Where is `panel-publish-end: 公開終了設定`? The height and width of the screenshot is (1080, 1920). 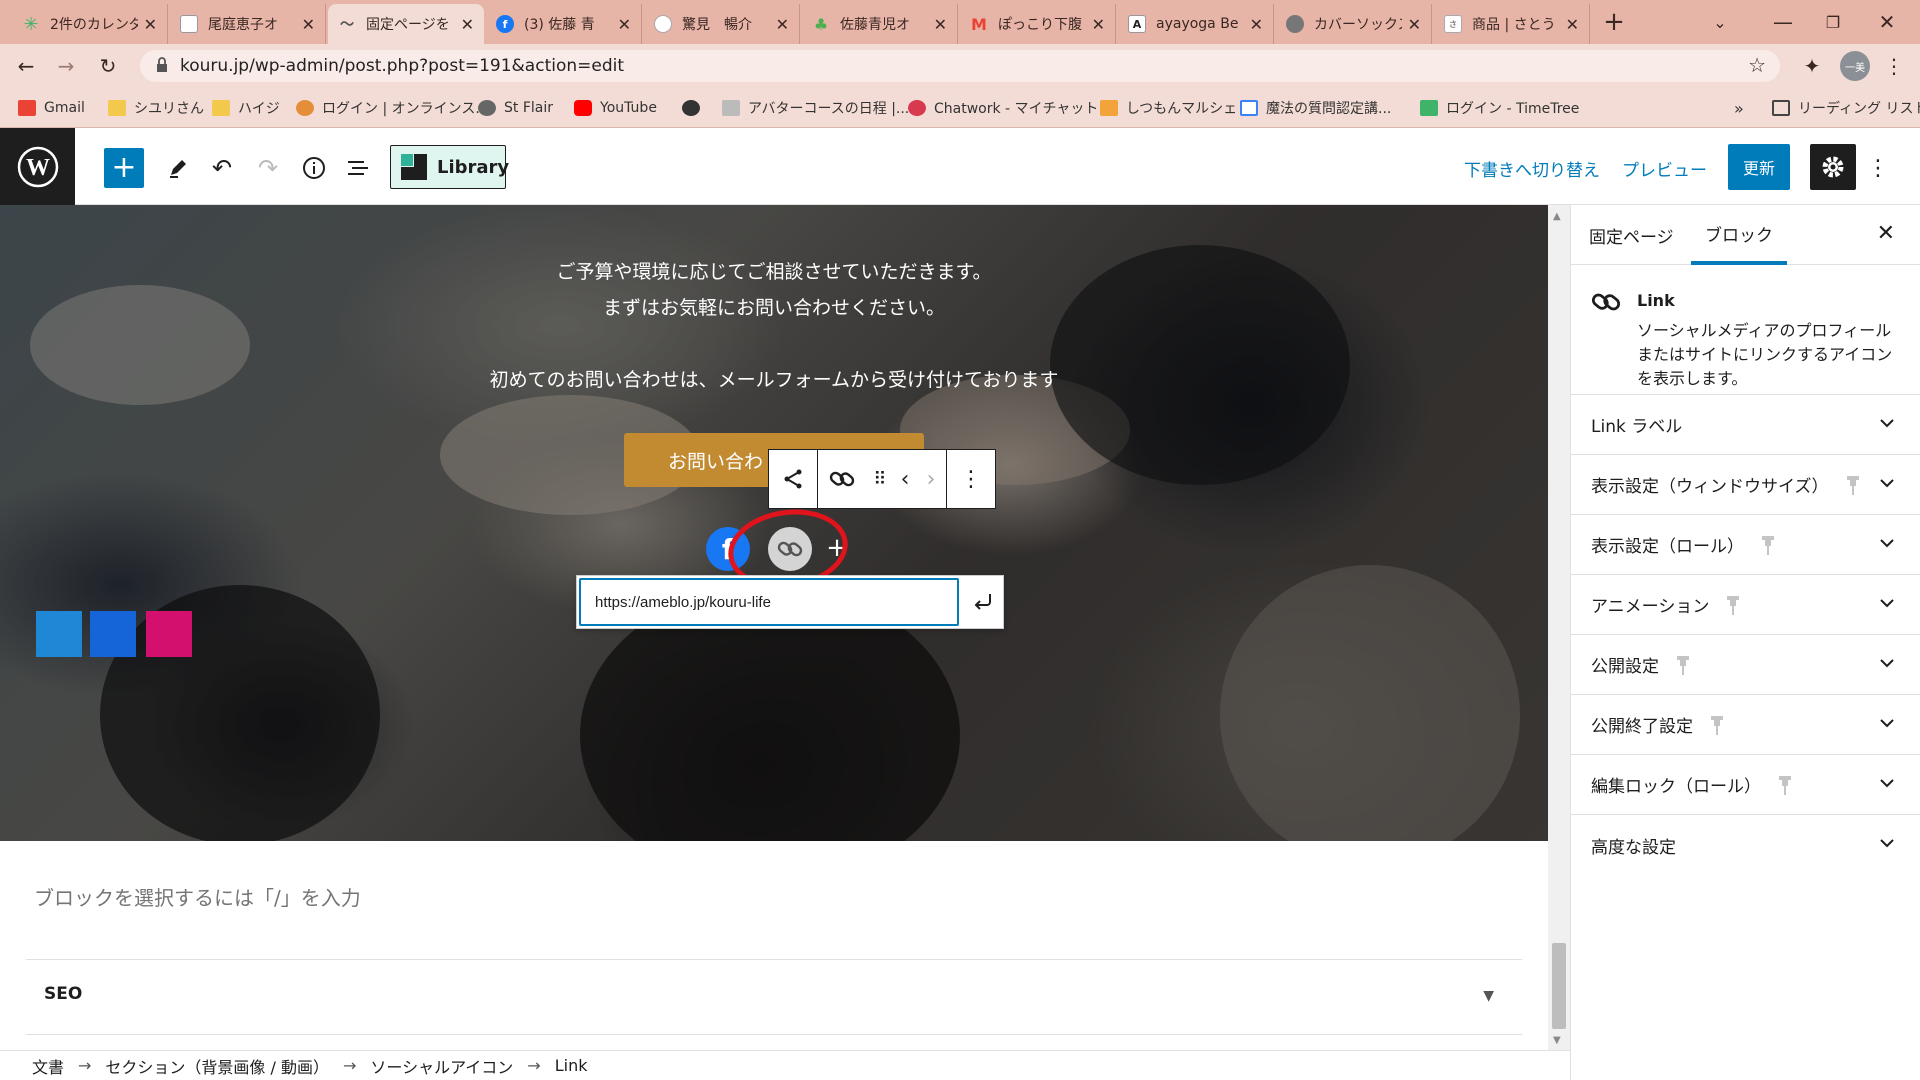
panel-publish-end: 公開終了設定 is located at coordinates (1745, 725).